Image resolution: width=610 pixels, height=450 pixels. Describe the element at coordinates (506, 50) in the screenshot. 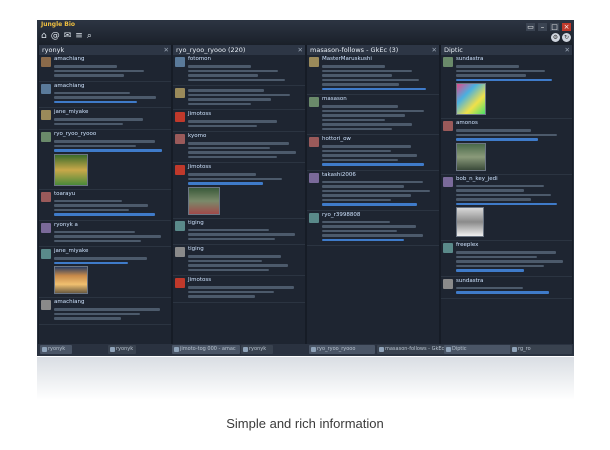

I see `column-header: Diptic ✕` at that location.